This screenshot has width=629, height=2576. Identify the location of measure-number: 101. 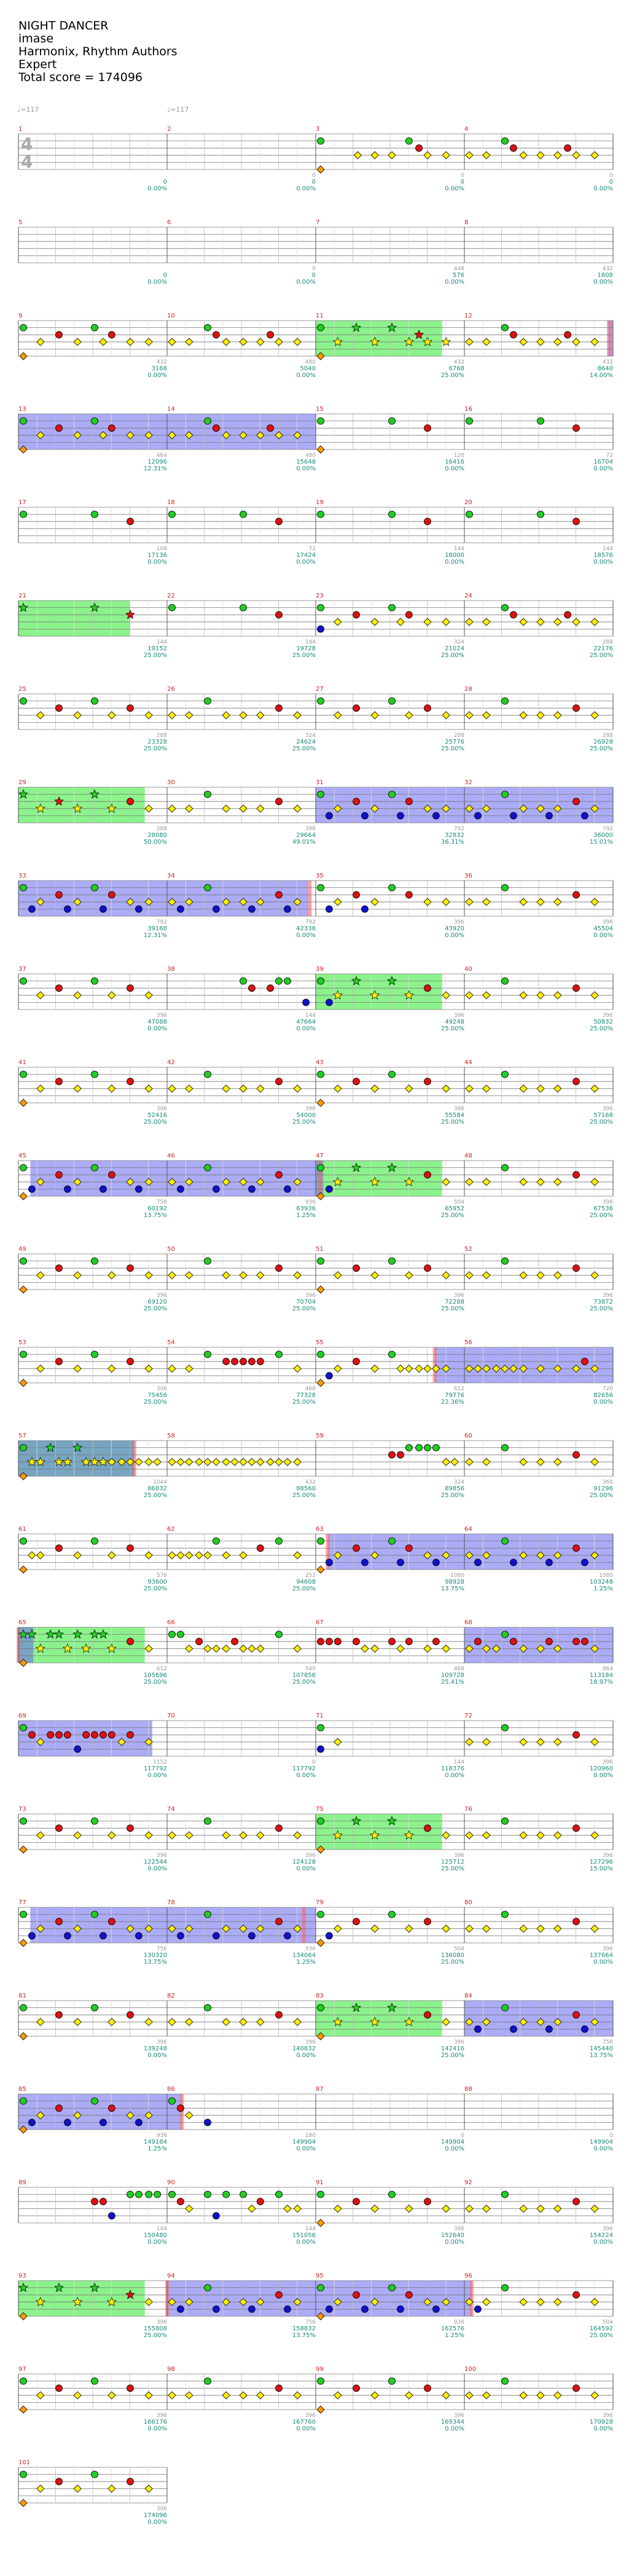
(24, 2462).